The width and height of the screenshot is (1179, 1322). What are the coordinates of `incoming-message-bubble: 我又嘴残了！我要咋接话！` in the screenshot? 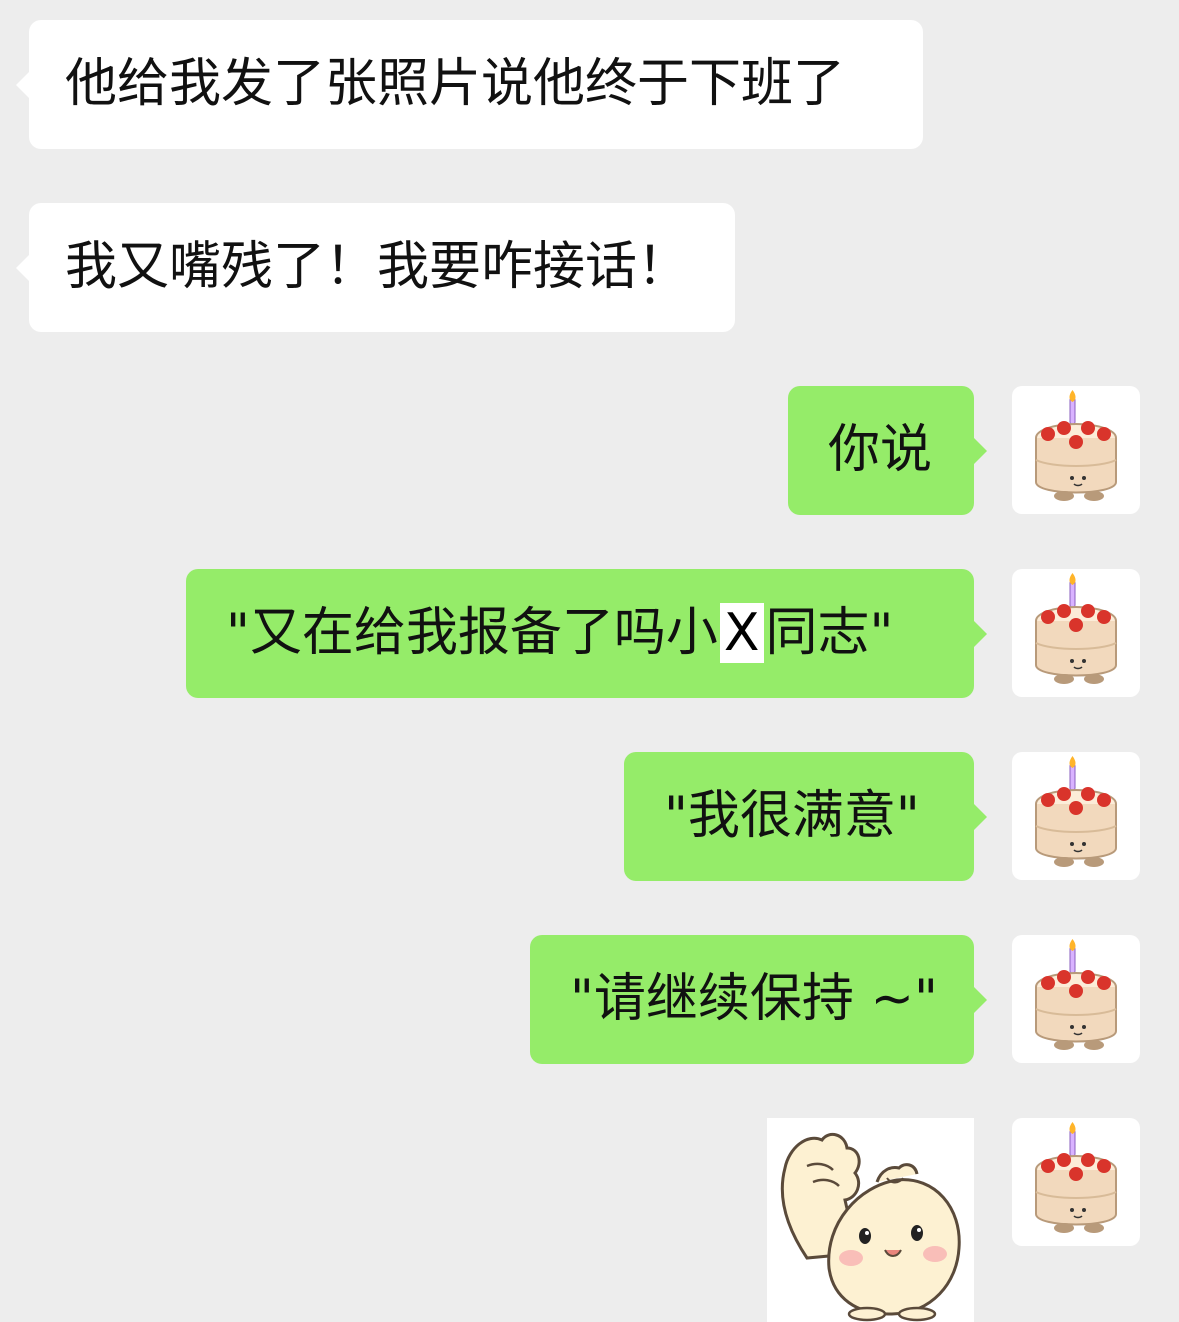 It's located at (375, 267).